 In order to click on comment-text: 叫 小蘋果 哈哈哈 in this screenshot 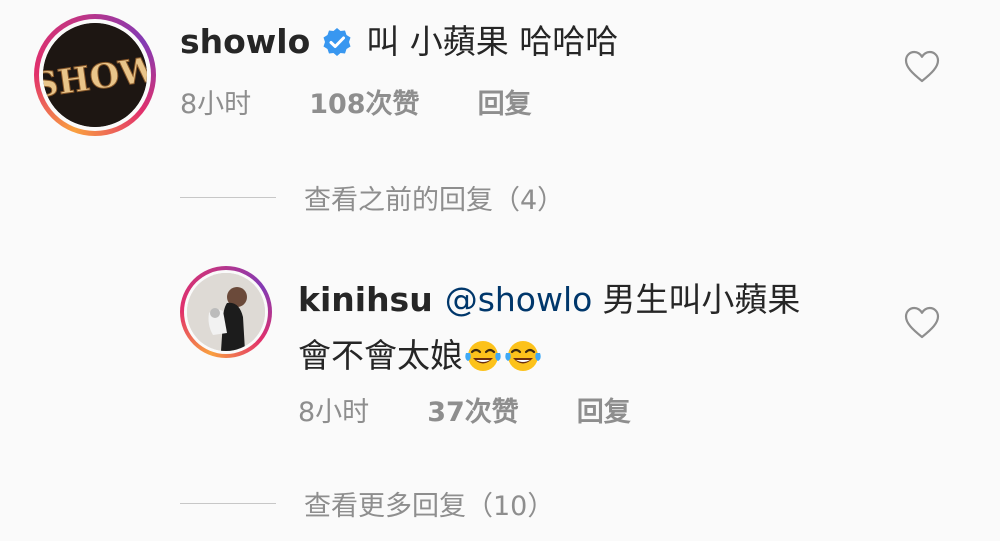, I will do `click(492, 41)`.